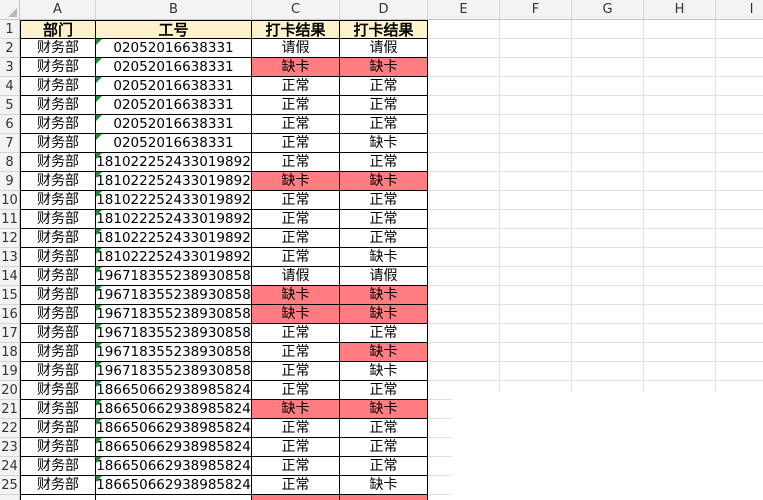  I want to click on row-header: 2, so click(10, 48).